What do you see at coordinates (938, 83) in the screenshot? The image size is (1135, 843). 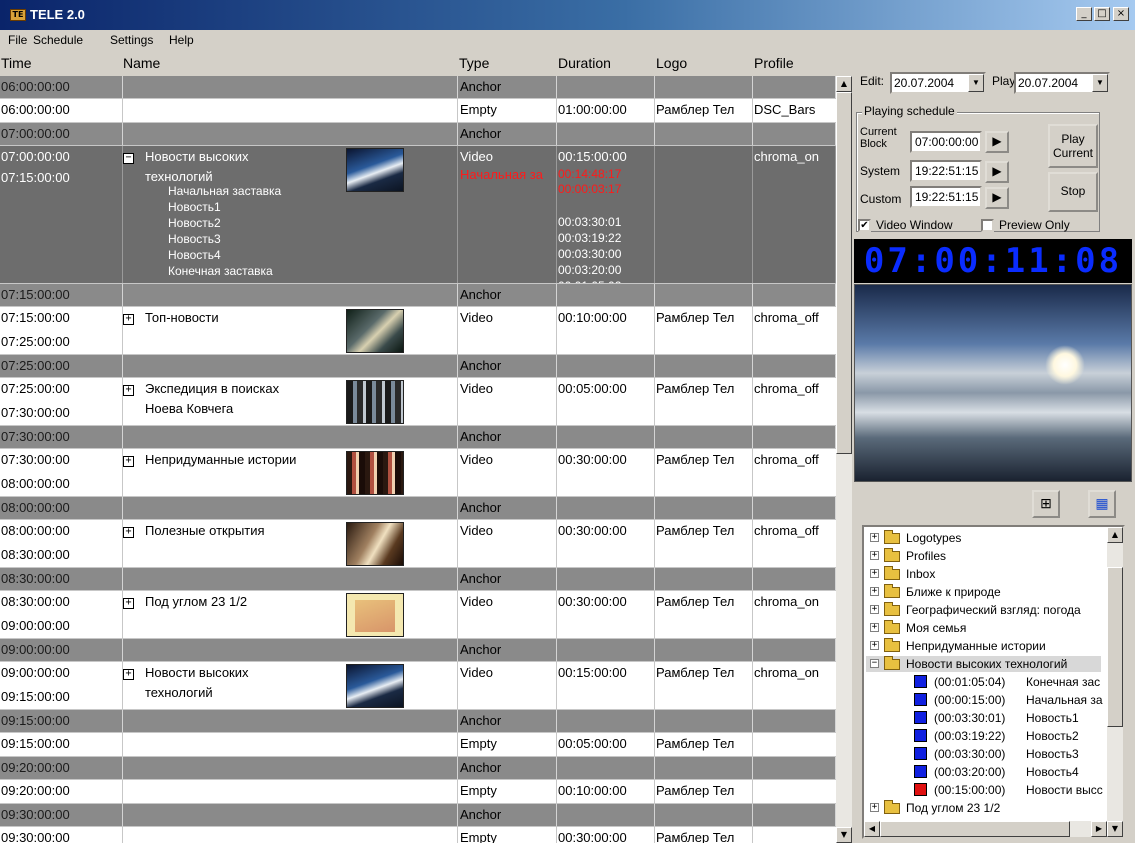 I see `edit-date-select: 20.07.2004 ▼` at bounding box center [938, 83].